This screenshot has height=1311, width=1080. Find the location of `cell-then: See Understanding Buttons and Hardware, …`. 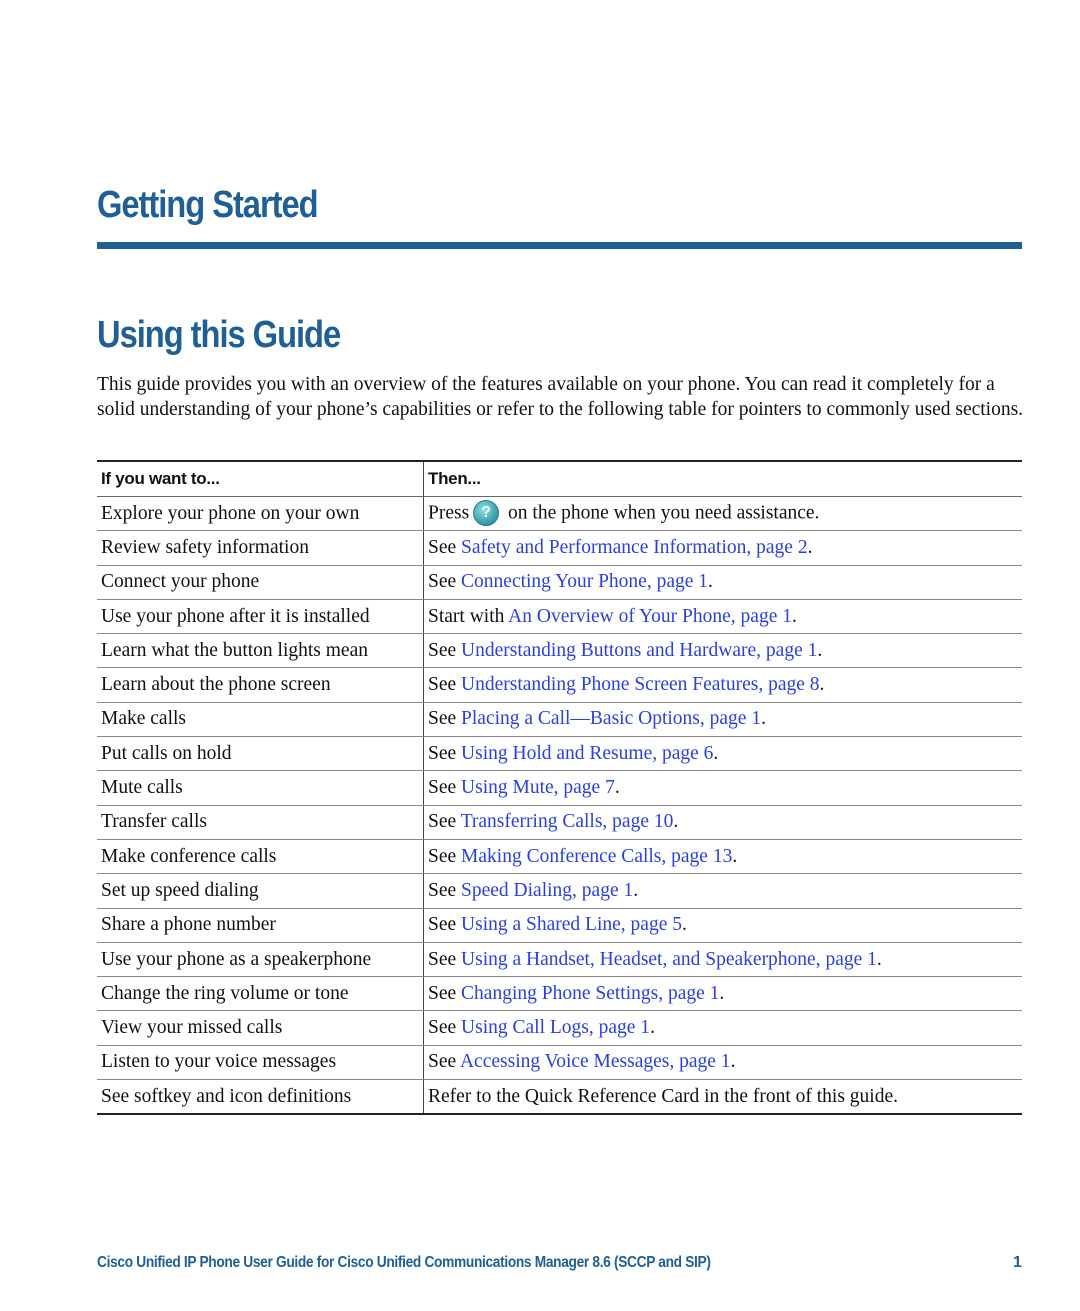

cell-then: See Understanding Buttons and Hardware, … is located at coordinates (722, 651).